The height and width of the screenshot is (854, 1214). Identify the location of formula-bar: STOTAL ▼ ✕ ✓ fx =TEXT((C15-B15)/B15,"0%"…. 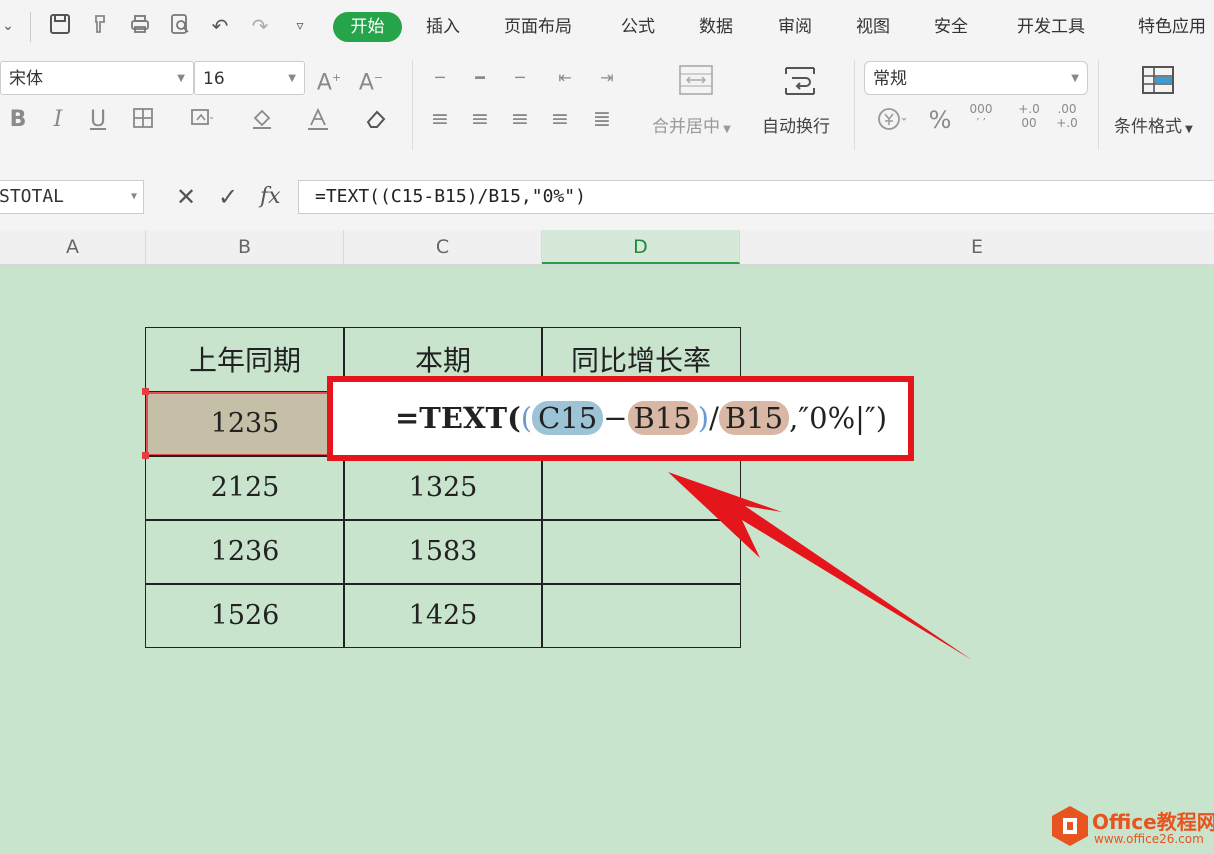
(607, 194).